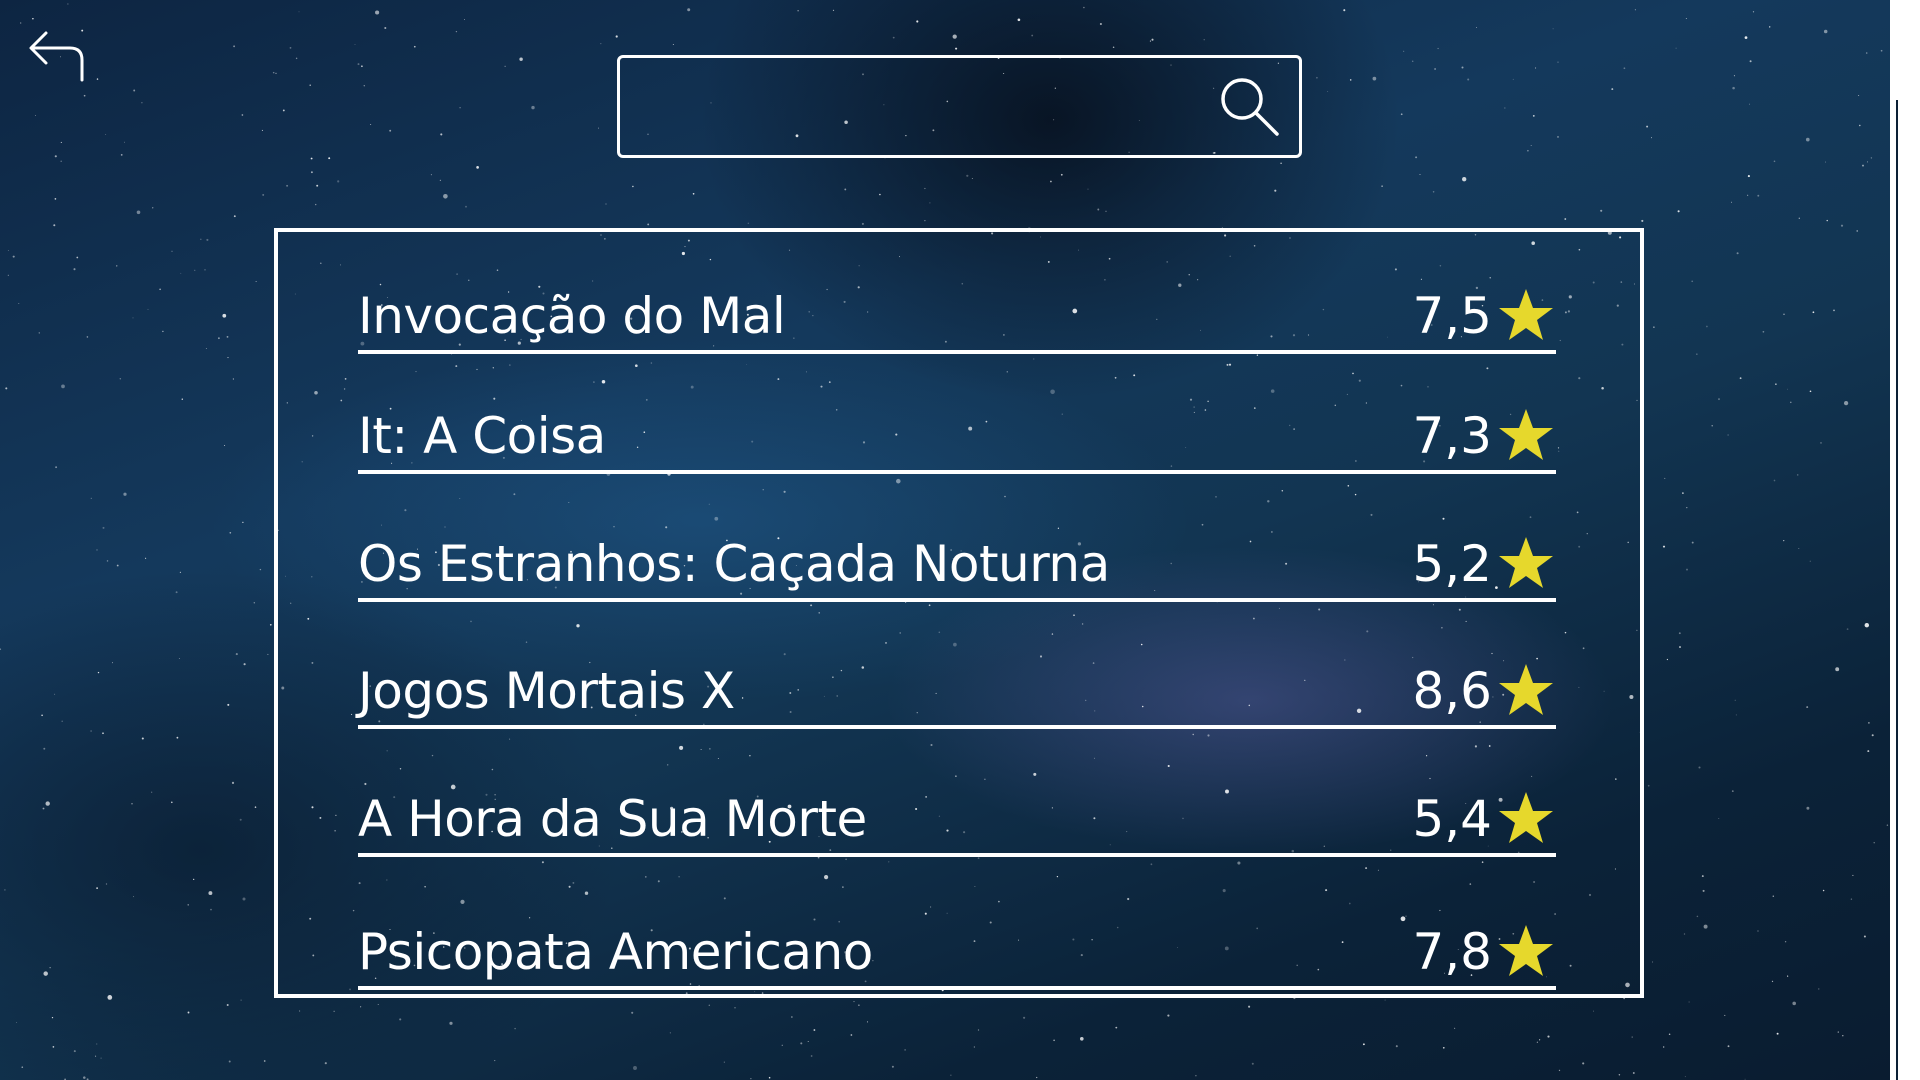  I want to click on movie-rating: 7,3, so click(1452, 436).